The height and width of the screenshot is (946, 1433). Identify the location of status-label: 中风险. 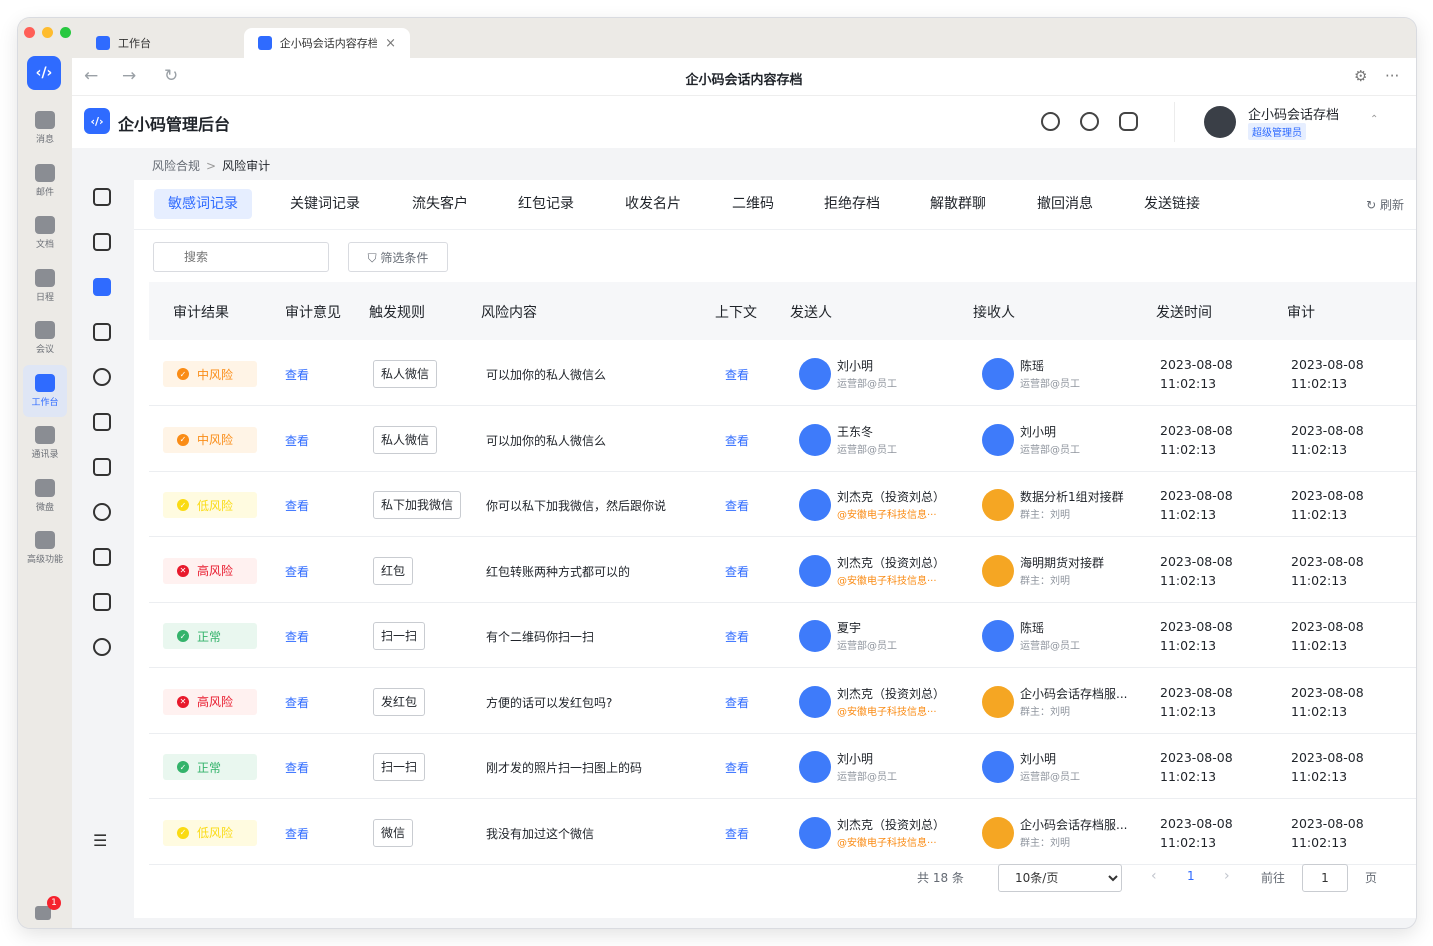
(215, 374).